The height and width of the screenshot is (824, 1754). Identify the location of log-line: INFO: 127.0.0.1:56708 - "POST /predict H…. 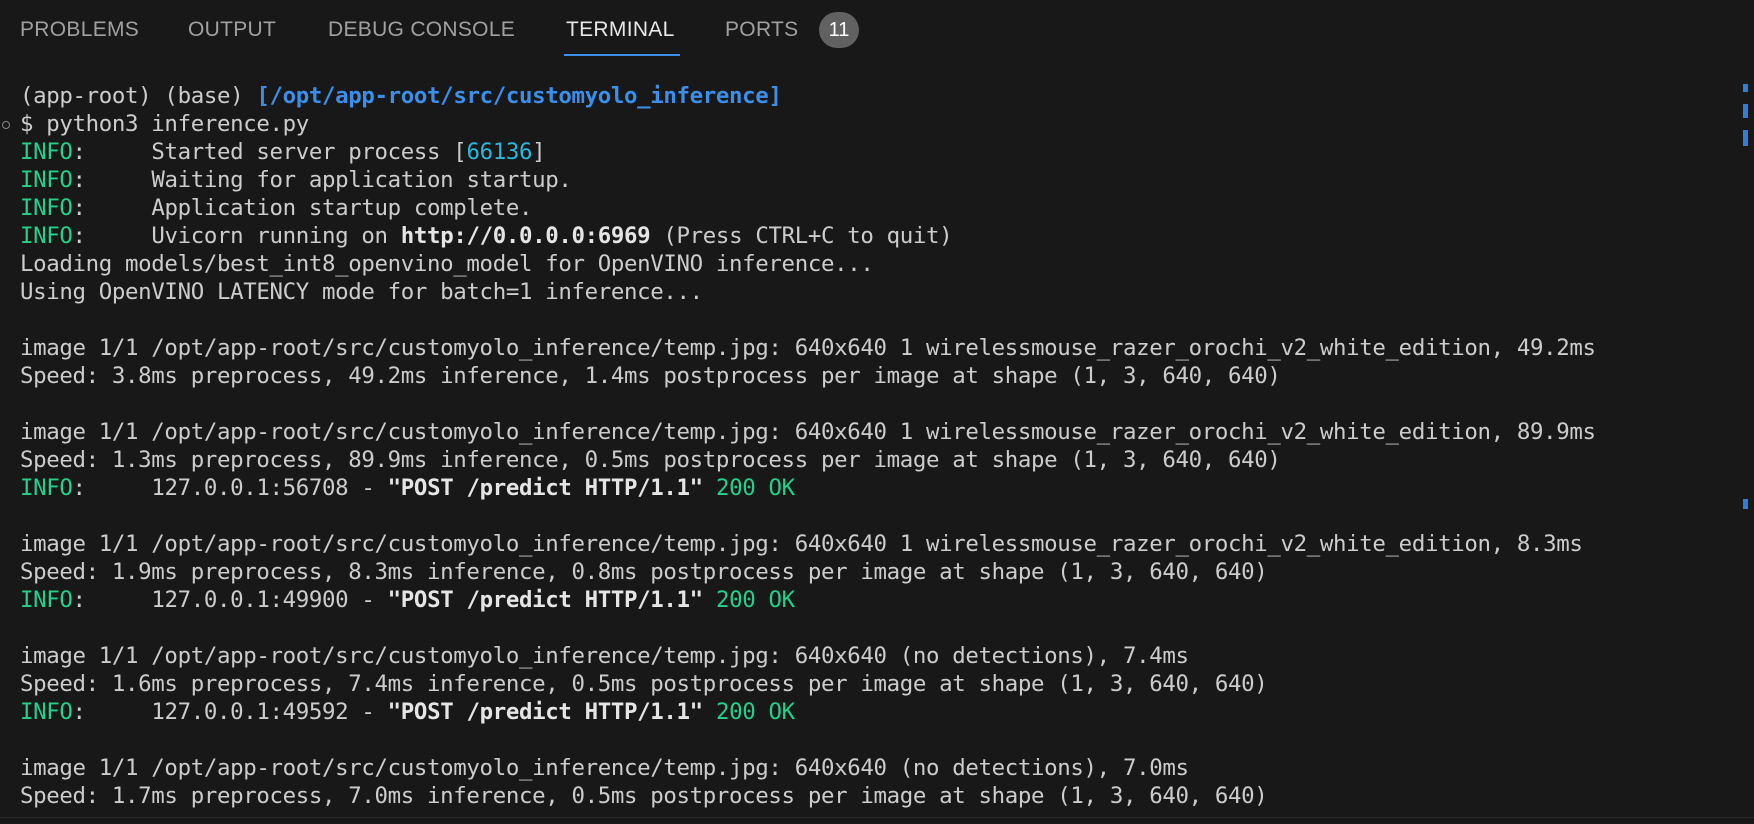
(880, 488).